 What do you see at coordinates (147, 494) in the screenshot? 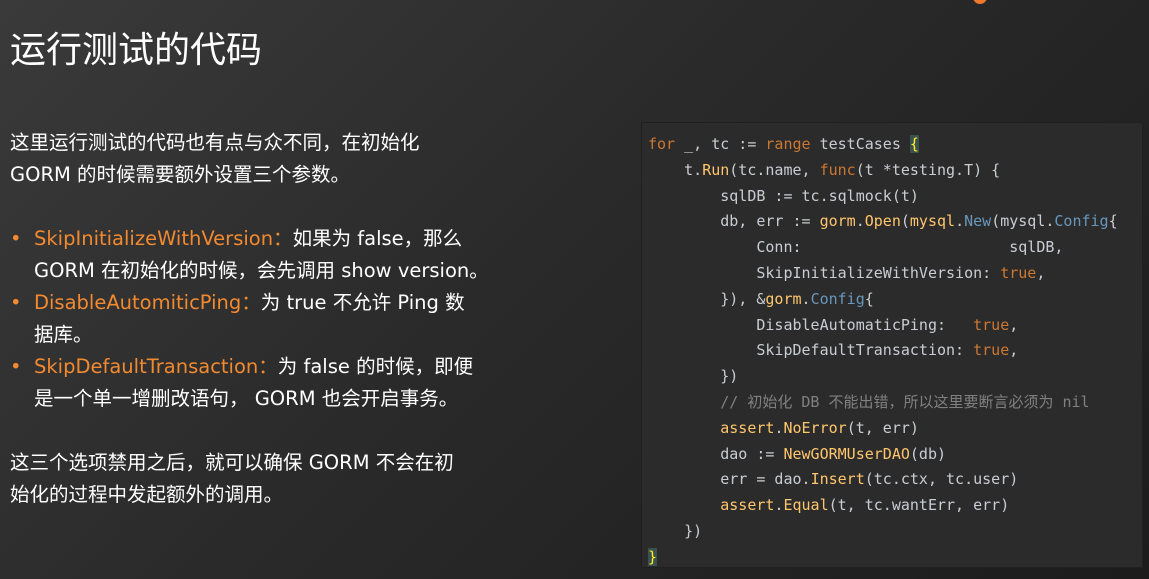
I see `conclusion-line: 始化的过程中发起额外的调用。` at bounding box center [147, 494].